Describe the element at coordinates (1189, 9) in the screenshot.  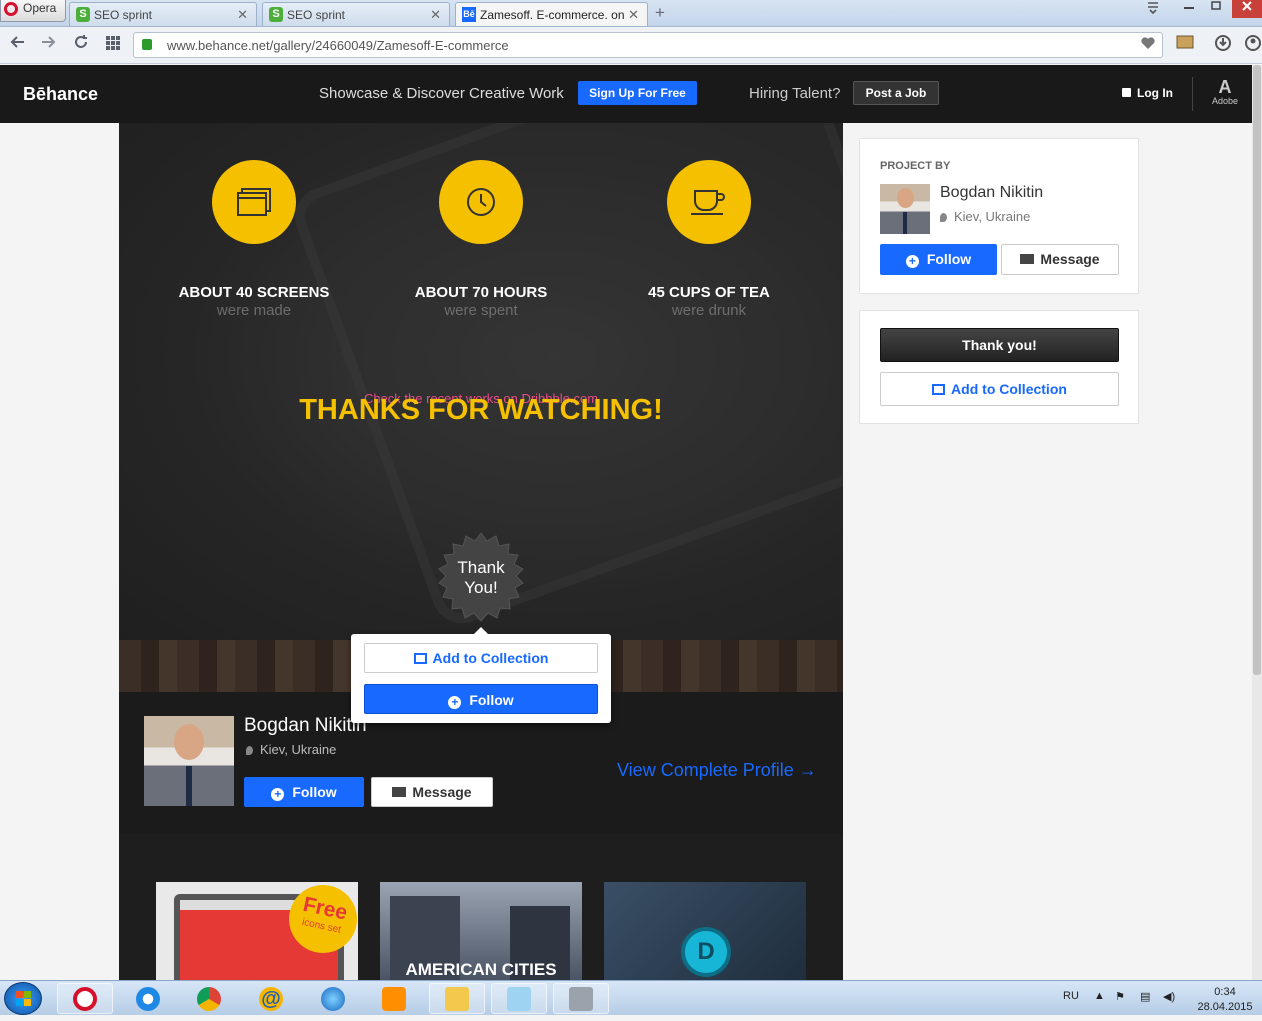
I see `minimize-icon` at that location.